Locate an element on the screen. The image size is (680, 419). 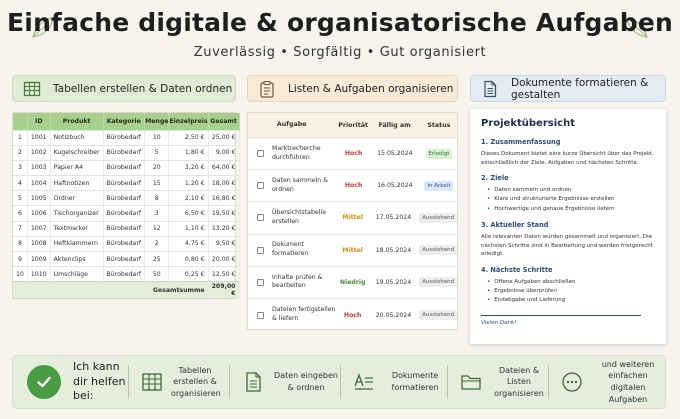
task-header-task: Aufgabe is located at coordinates (291, 124).